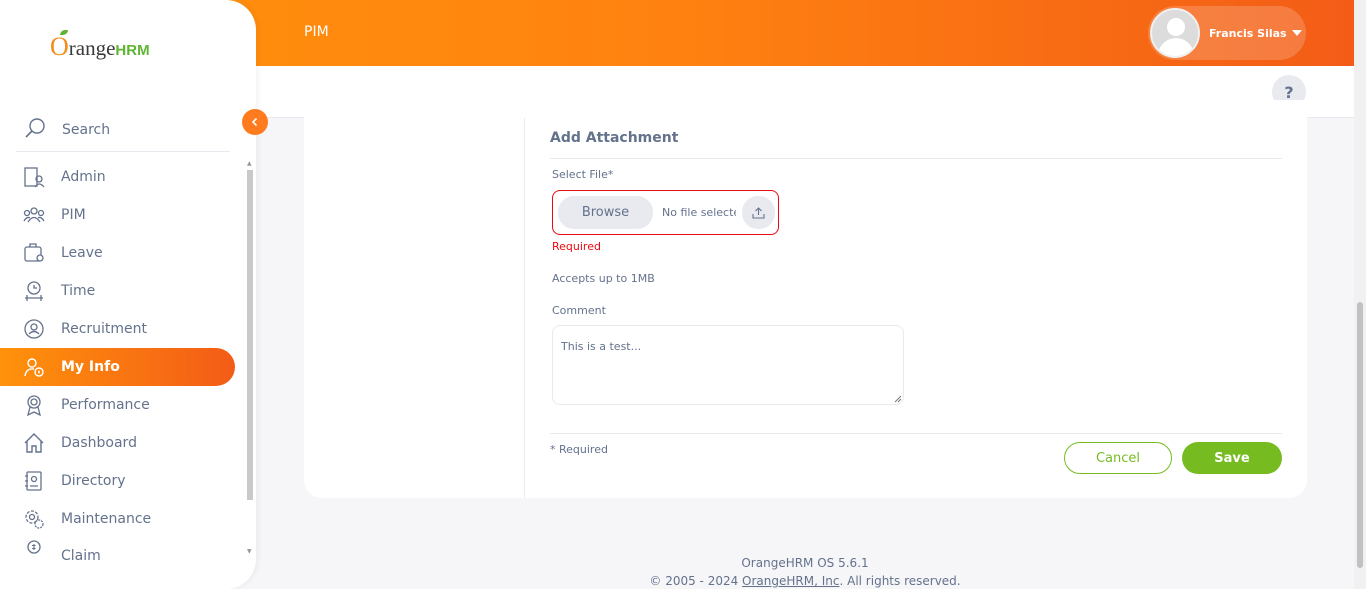 Image resolution: width=1366 pixels, height=589 pixels. What do you see at coordinates (1118, 458) in the screenshot?
I see `cancel-button: Cancel` at bounding box center [1118, 458].